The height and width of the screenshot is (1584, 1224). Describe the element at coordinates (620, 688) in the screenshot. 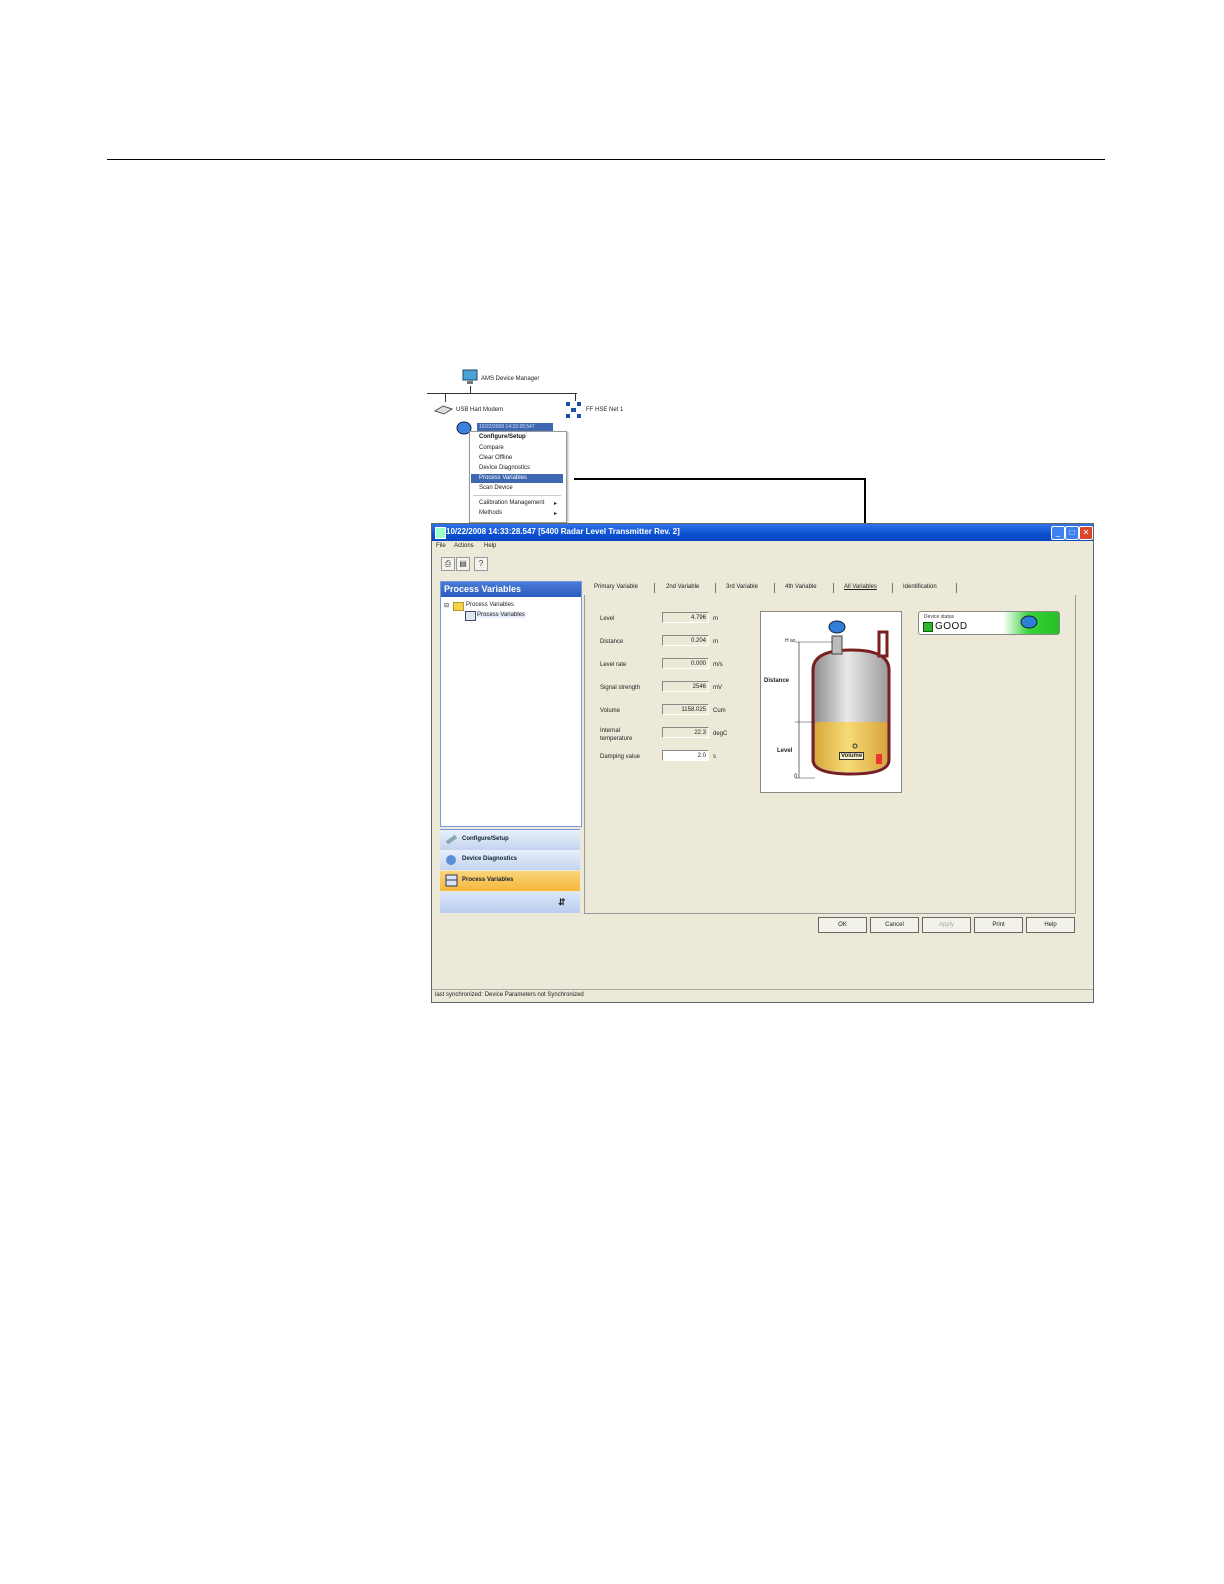

I see `signal-strength-label: Signal strength` at that location.